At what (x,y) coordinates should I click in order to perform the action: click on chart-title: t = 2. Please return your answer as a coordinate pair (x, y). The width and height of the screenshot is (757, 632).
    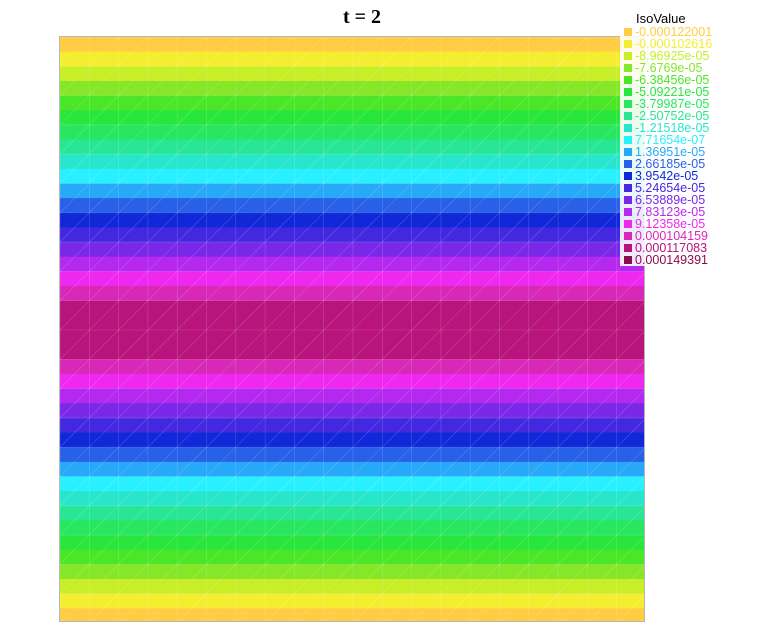
    Looking at the image, I should click on (362, 17).